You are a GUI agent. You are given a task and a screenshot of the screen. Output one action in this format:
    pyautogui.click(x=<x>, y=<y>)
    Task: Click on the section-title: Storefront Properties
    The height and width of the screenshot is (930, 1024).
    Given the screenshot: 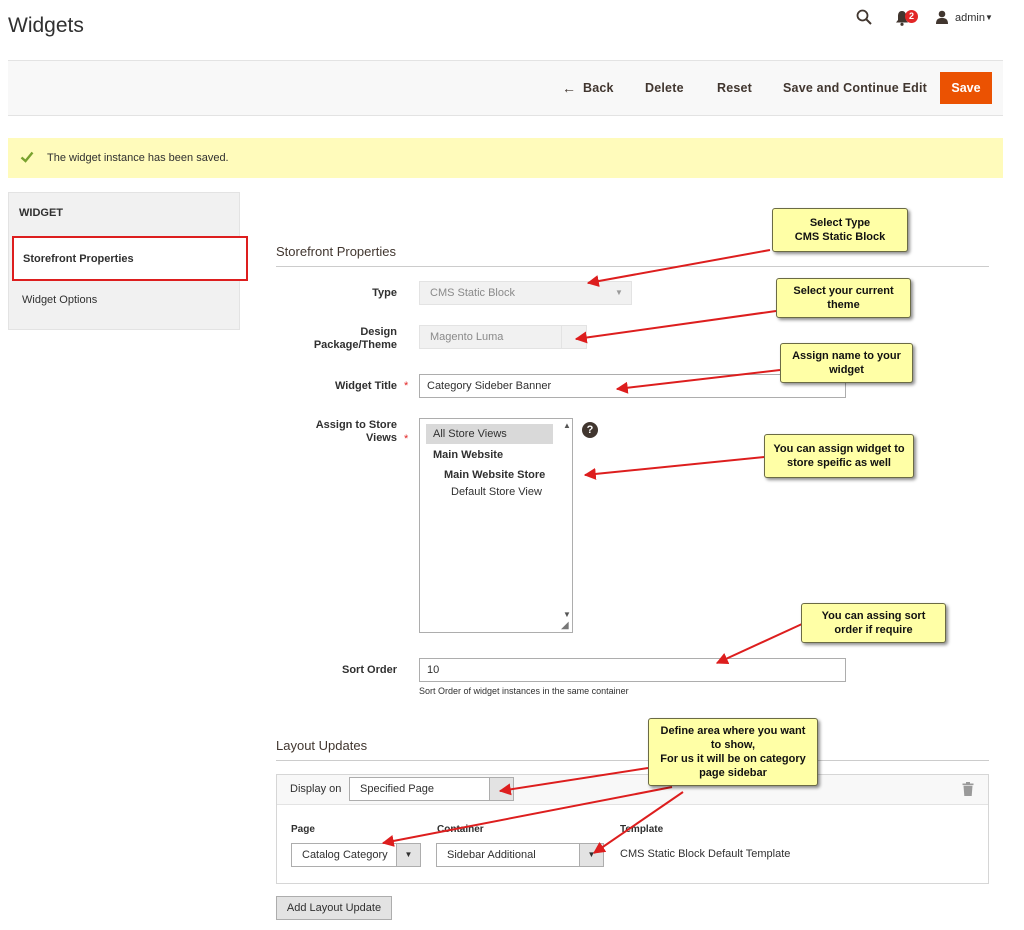 What is the action you would take?
    pyautogui.click(x=336, y=251)
    